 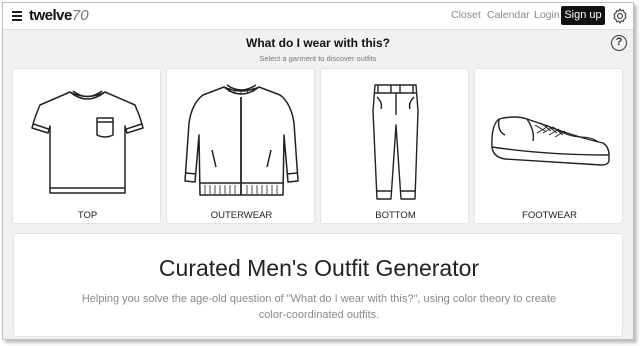 I want to click on picker-title: What do I wear with this?, so click(x=318, y=43).